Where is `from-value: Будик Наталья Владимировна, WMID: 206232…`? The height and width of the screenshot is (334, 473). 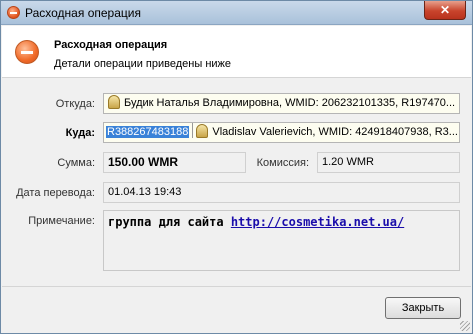
from-value: Будик Наталья Владимировна, WMID: 206232… is located at coordinates (290, 103).